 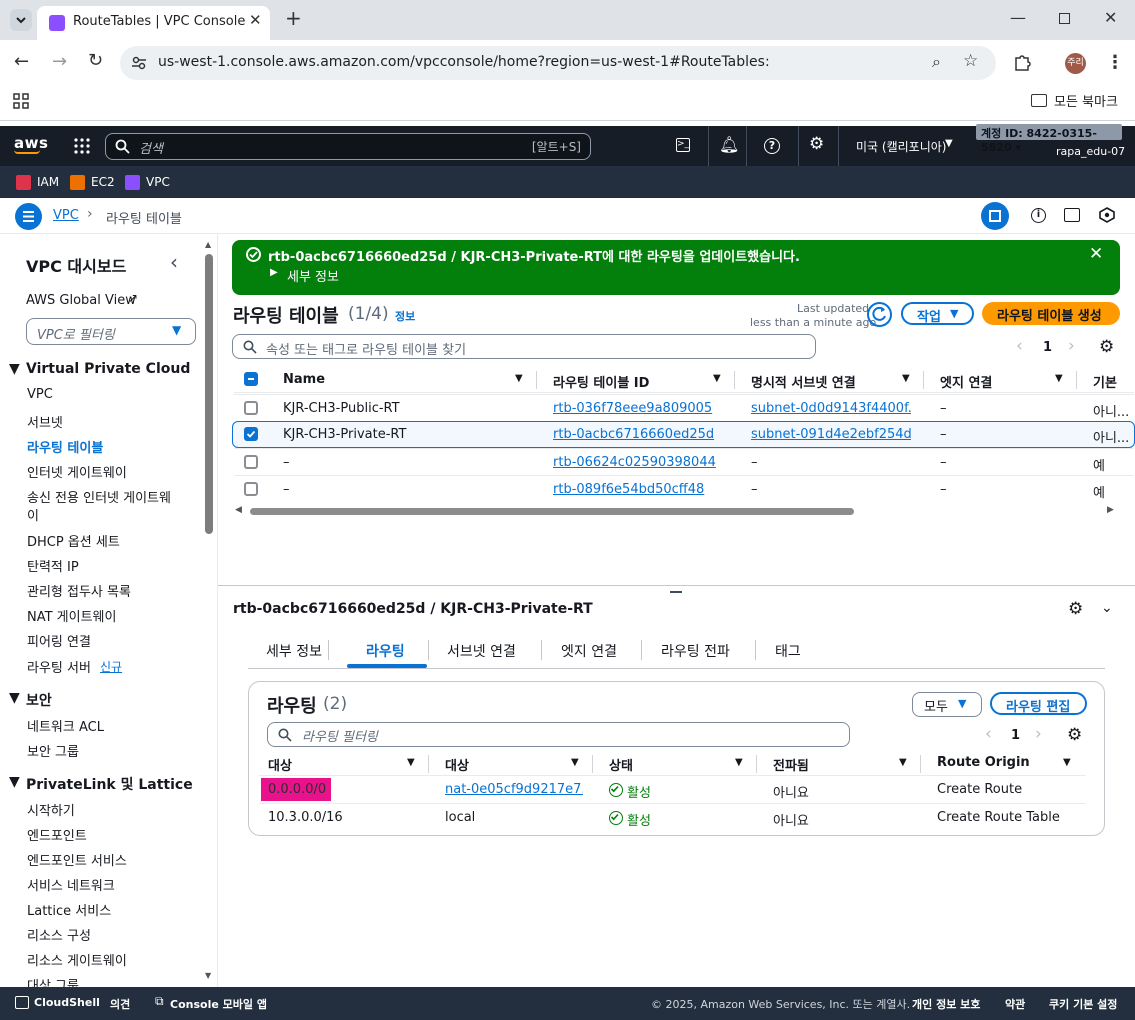 I want to click on row-id-link: rtb-06624c02590398044, so click(x=638, y=462).